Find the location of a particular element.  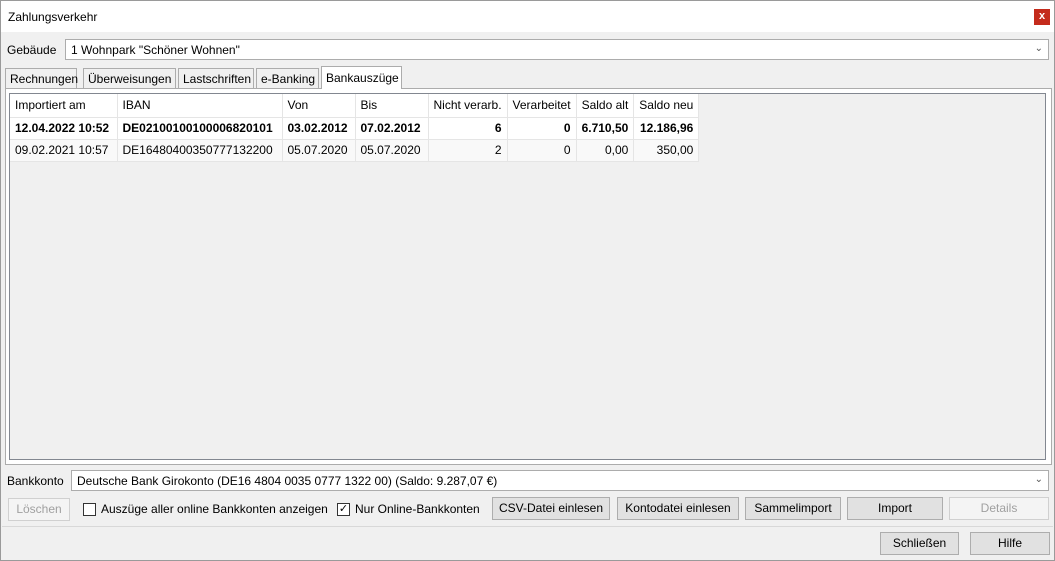

table-cell: 6 is located at coordinates (468, 128).